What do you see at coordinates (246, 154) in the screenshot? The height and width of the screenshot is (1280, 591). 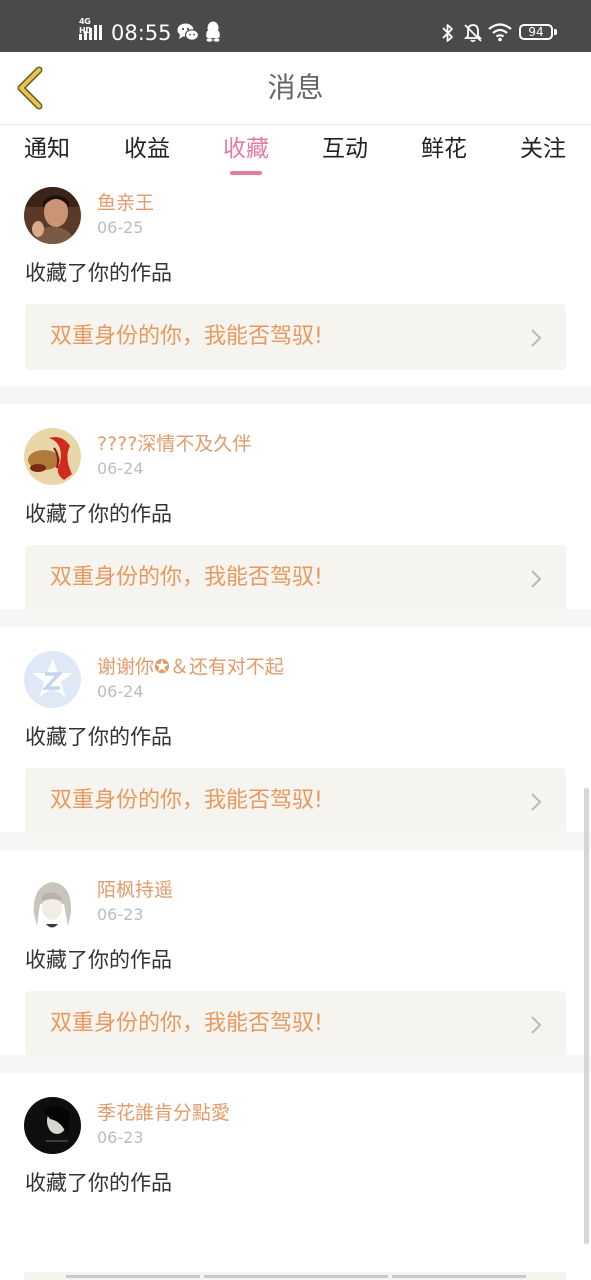 I see `tab-favorites: 收藏` at bounding box center [246, 154].